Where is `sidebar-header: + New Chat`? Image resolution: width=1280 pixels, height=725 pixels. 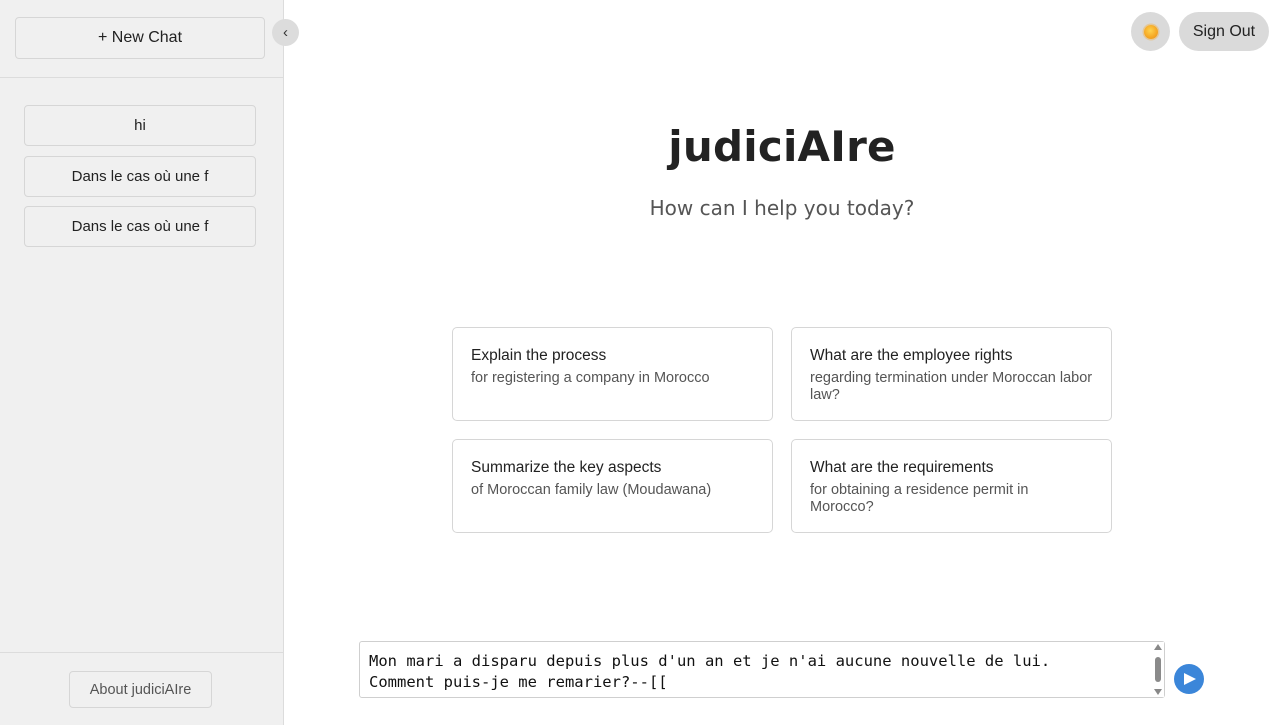 sidebar-header: + New Chat is located at coordinates (141, 39).